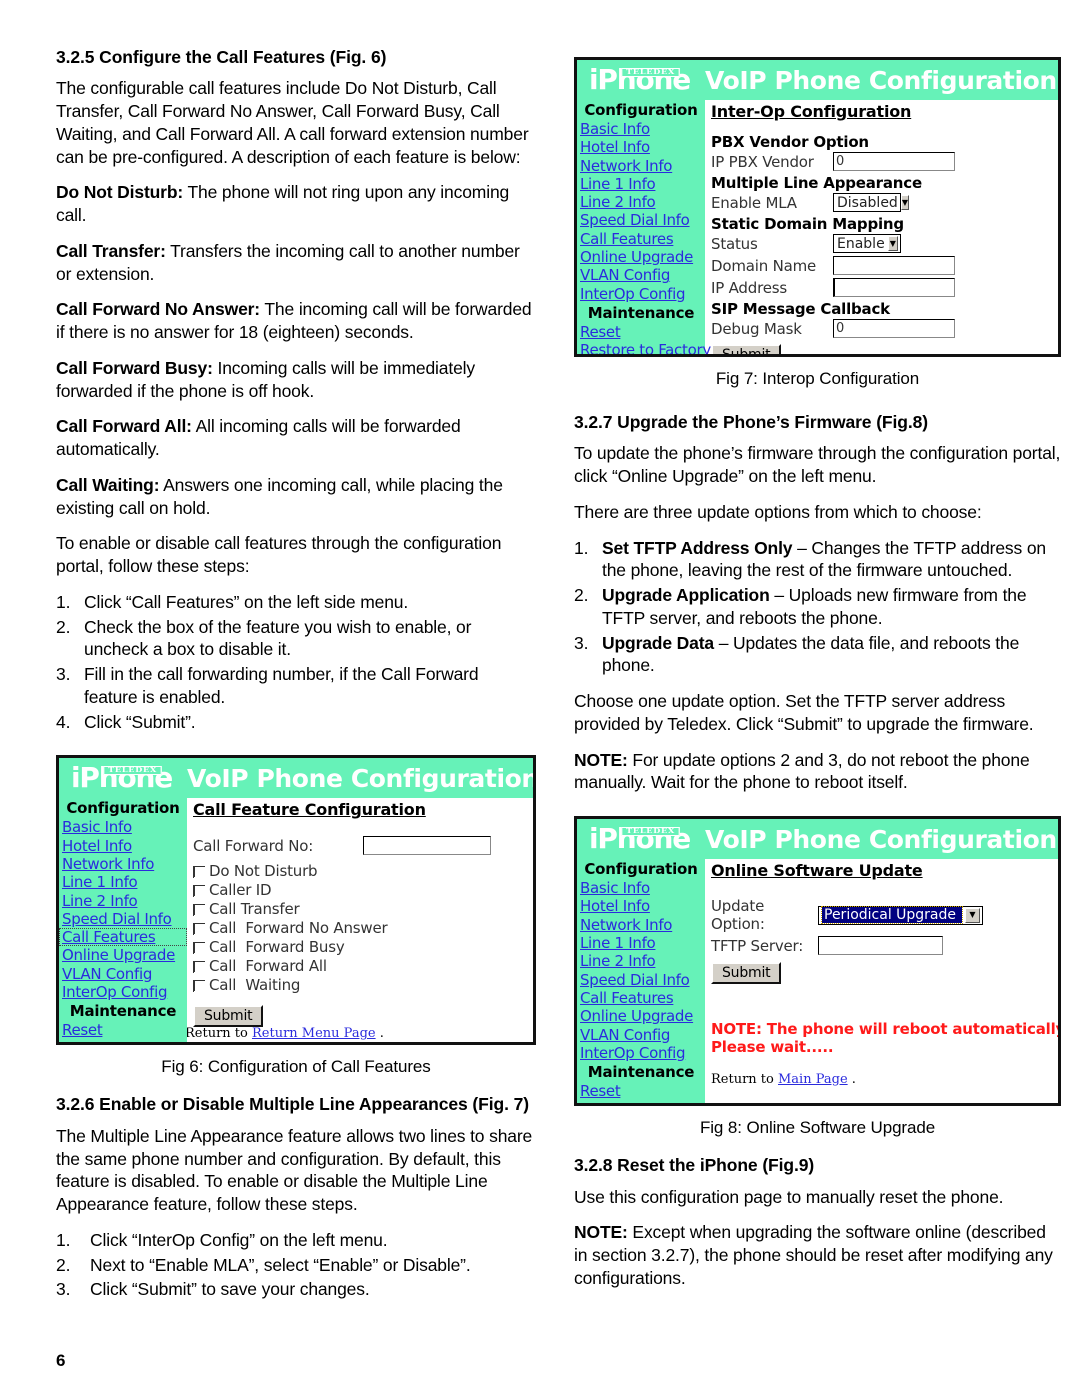  I want to click on call-forward-no-row: Call Forward No:, so click(363, 846).